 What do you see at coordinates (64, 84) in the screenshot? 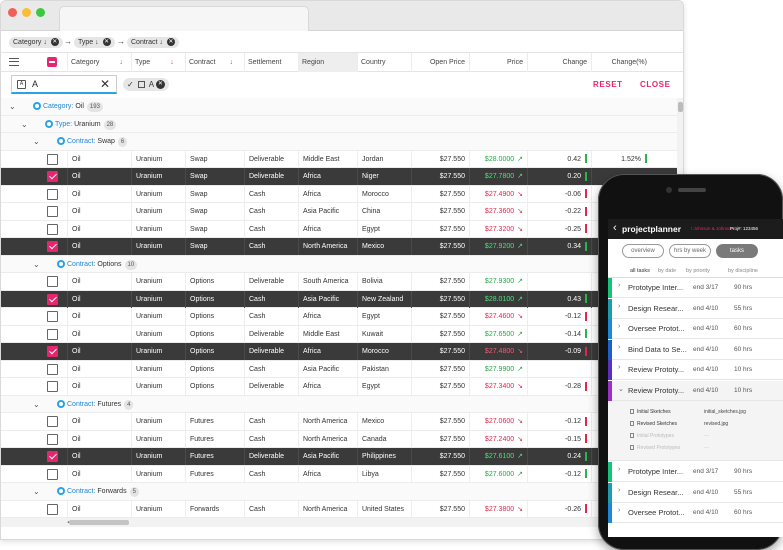
I see `search-input: A A ✕` at bounding box center [64, 84].